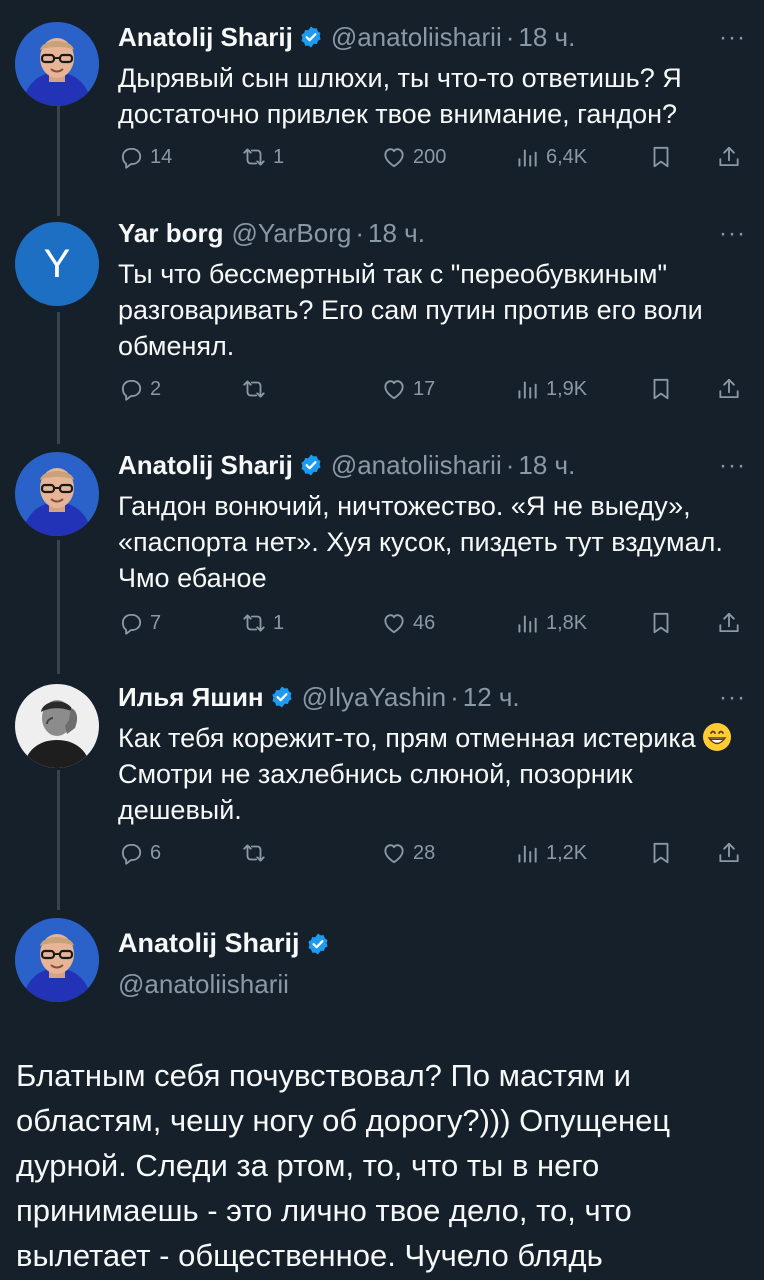 This screenshot has height=1280, width=764. Describe the element at coordinates (408, 623) in the screenshot. I see `like-button: 46` at that location.